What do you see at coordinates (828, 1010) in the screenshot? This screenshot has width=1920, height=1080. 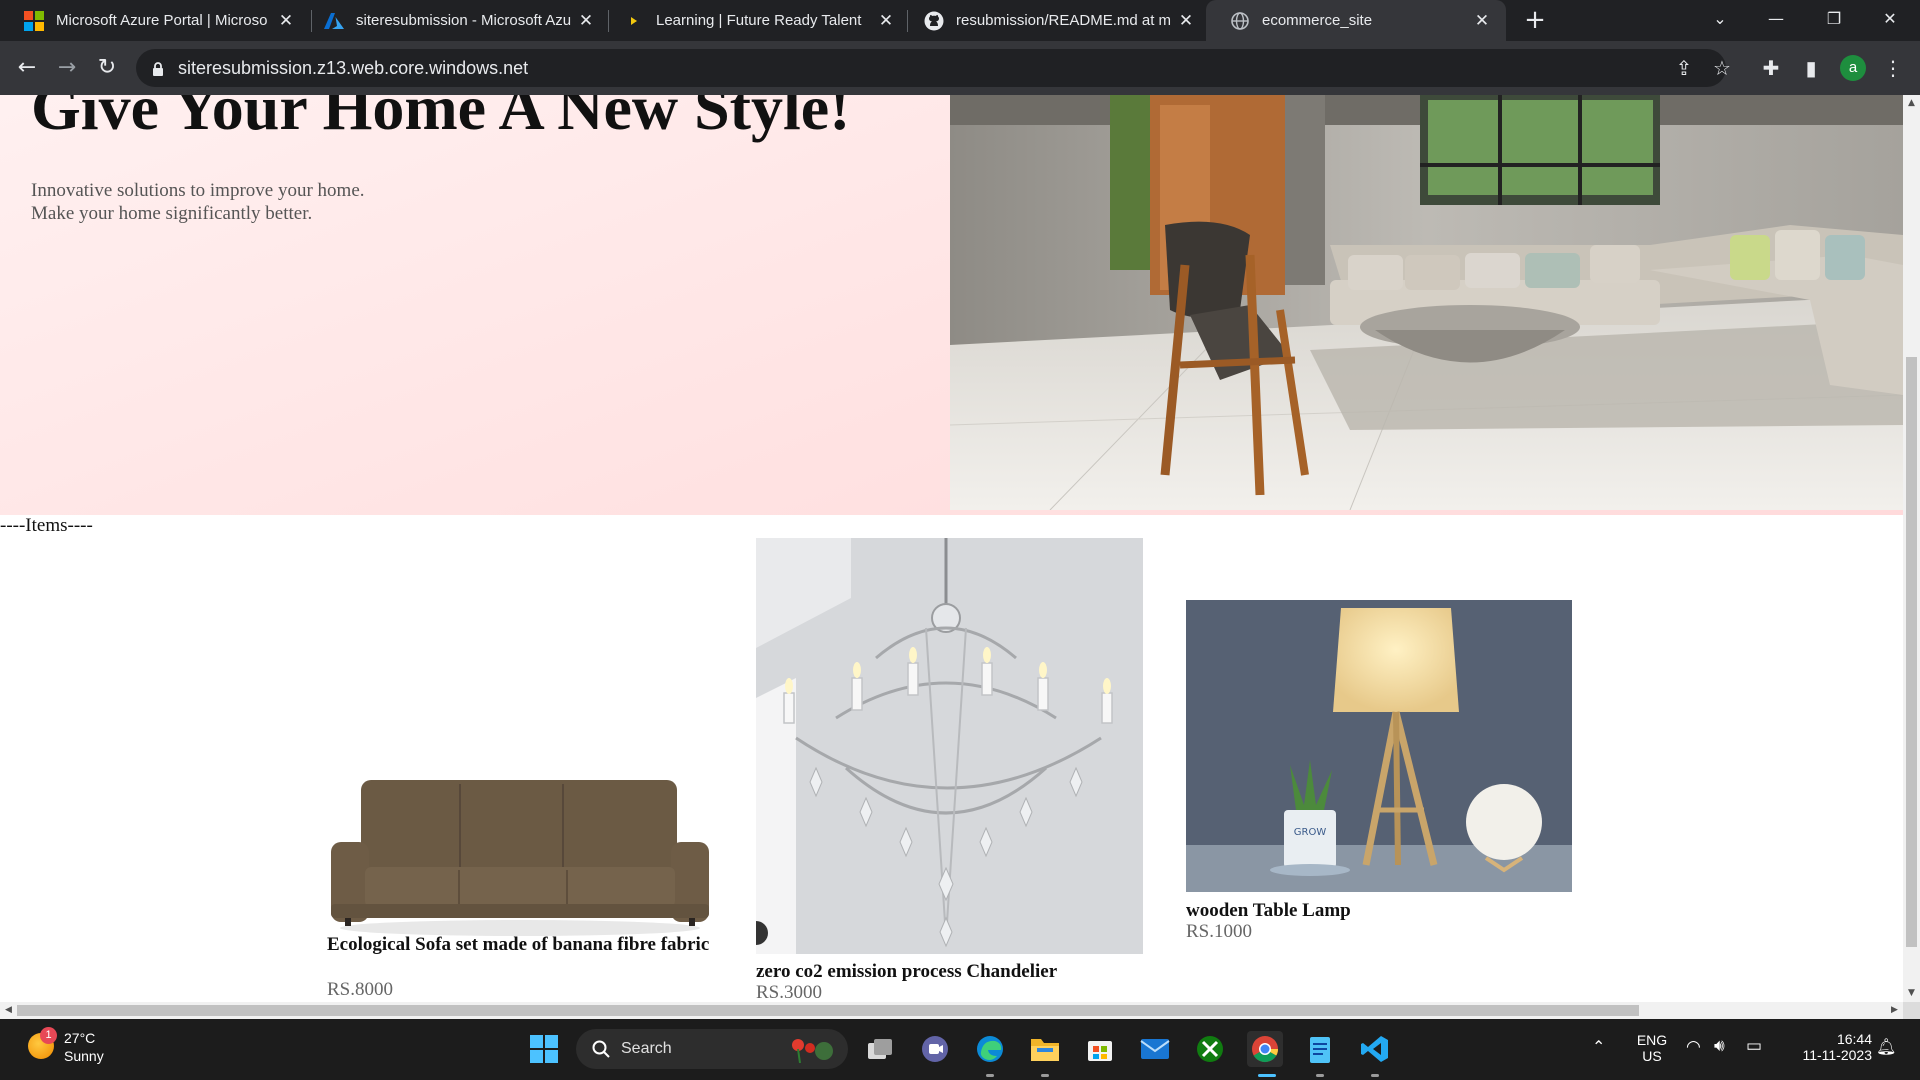 I see `horizontal-scroll-thumb` at bounding box center [828, 1010].